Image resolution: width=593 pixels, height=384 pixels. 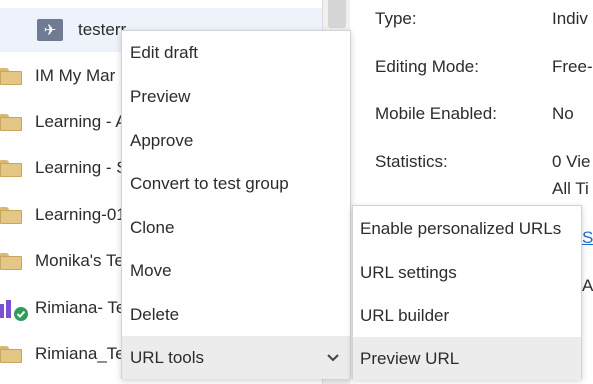 What do you see at coordinates (80, 307) in the screenshot?
I see `tree-item-label: Rimiana- Te` at bounding box center [80, 307].